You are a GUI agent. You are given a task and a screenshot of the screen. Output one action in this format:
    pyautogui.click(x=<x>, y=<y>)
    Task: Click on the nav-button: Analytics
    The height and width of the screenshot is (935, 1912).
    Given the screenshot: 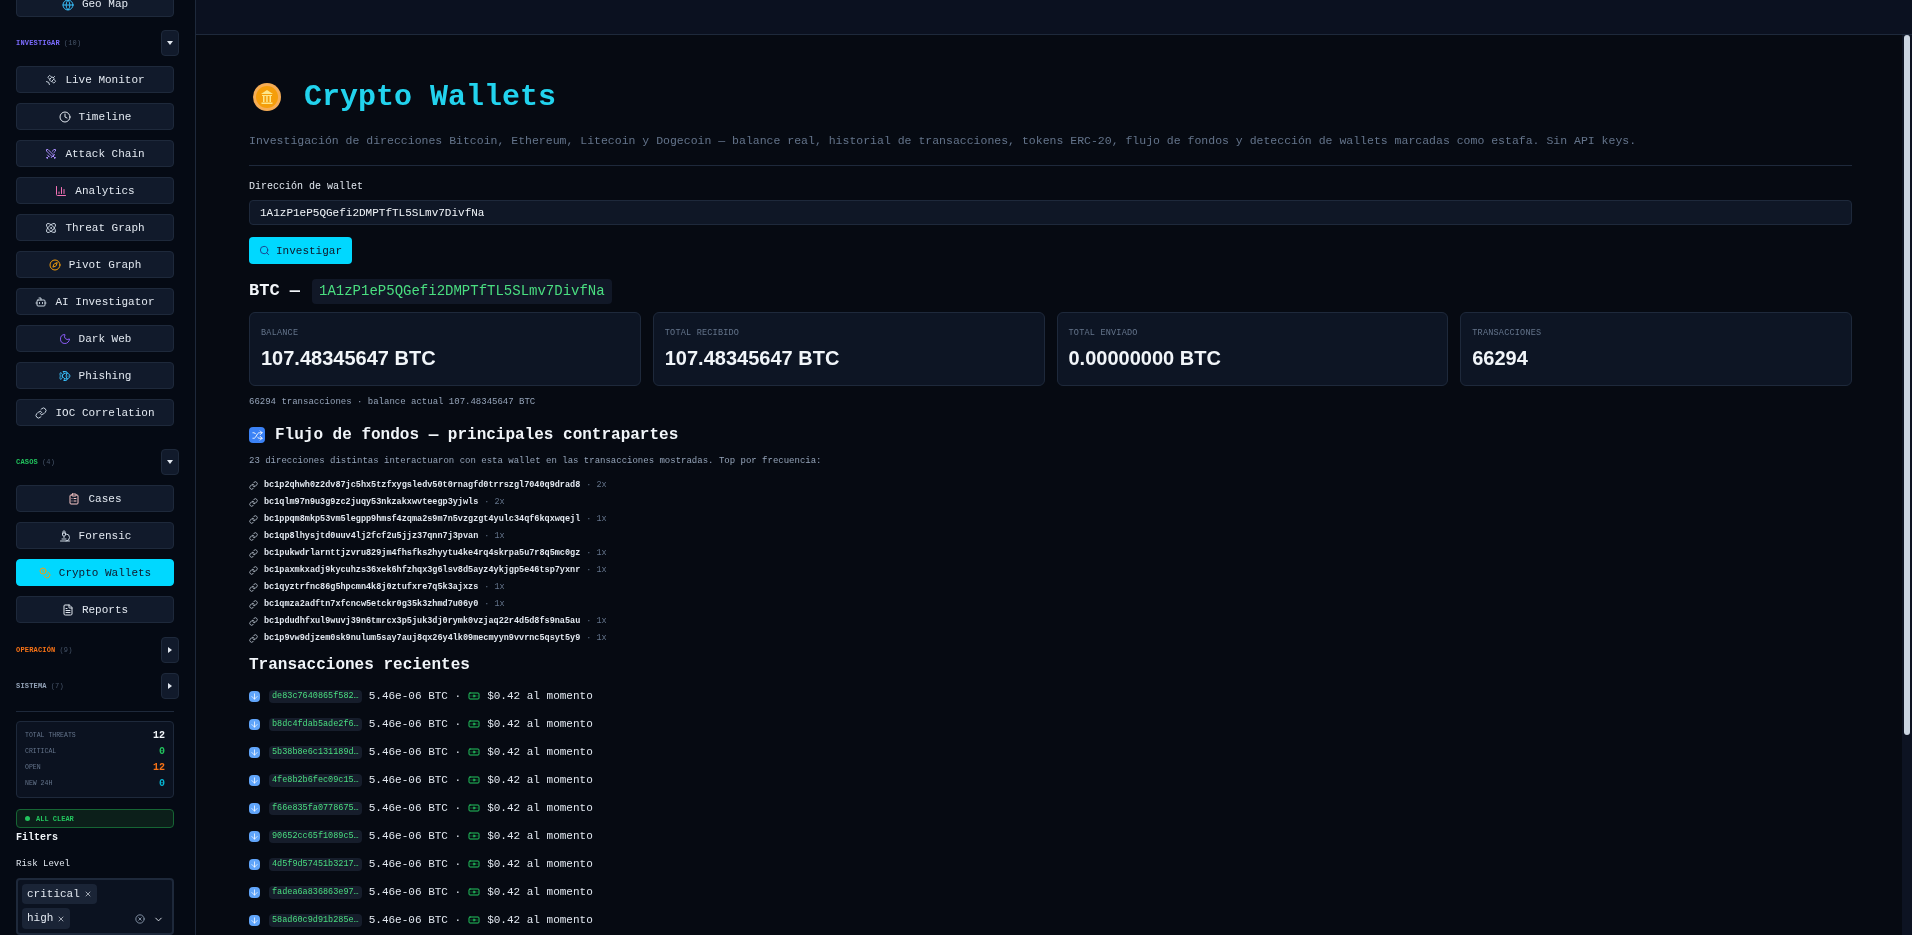 What is the action you would take?
    pyautogui.click(x=95, y=191)
    